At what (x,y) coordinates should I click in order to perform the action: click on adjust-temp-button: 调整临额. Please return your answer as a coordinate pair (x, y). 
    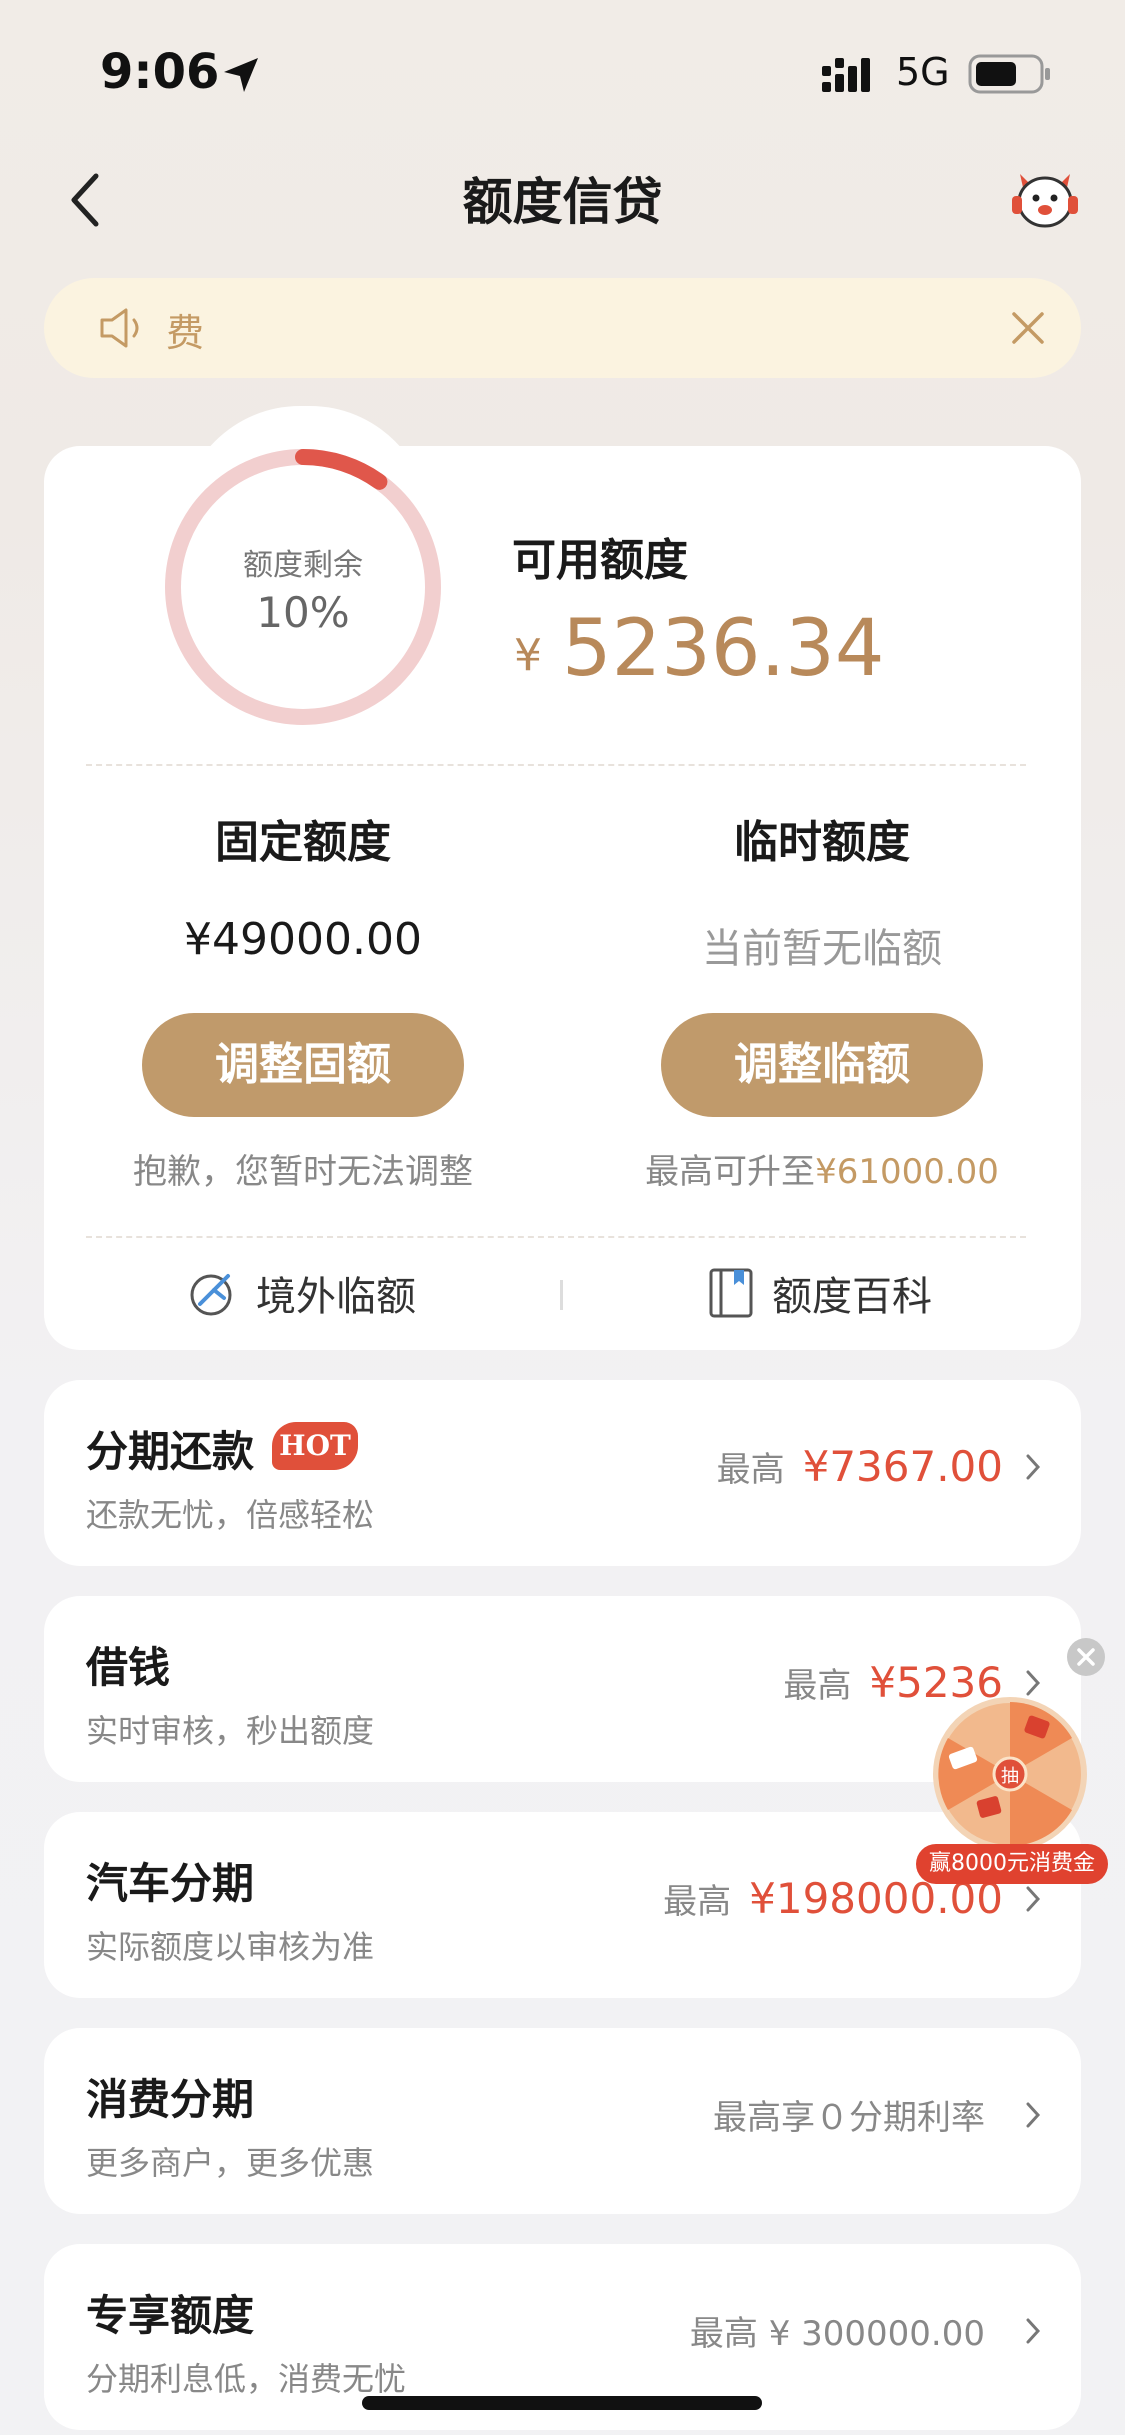
    Looking at the image, I should click on (822, 1065).